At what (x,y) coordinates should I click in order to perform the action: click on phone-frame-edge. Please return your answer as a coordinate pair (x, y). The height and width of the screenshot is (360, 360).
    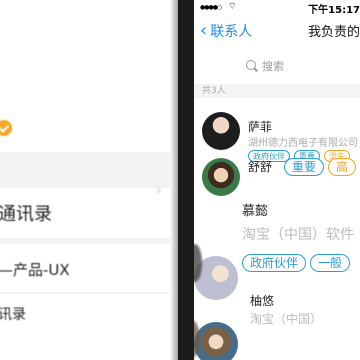
    Looking at the image, I should click on (182, 180).